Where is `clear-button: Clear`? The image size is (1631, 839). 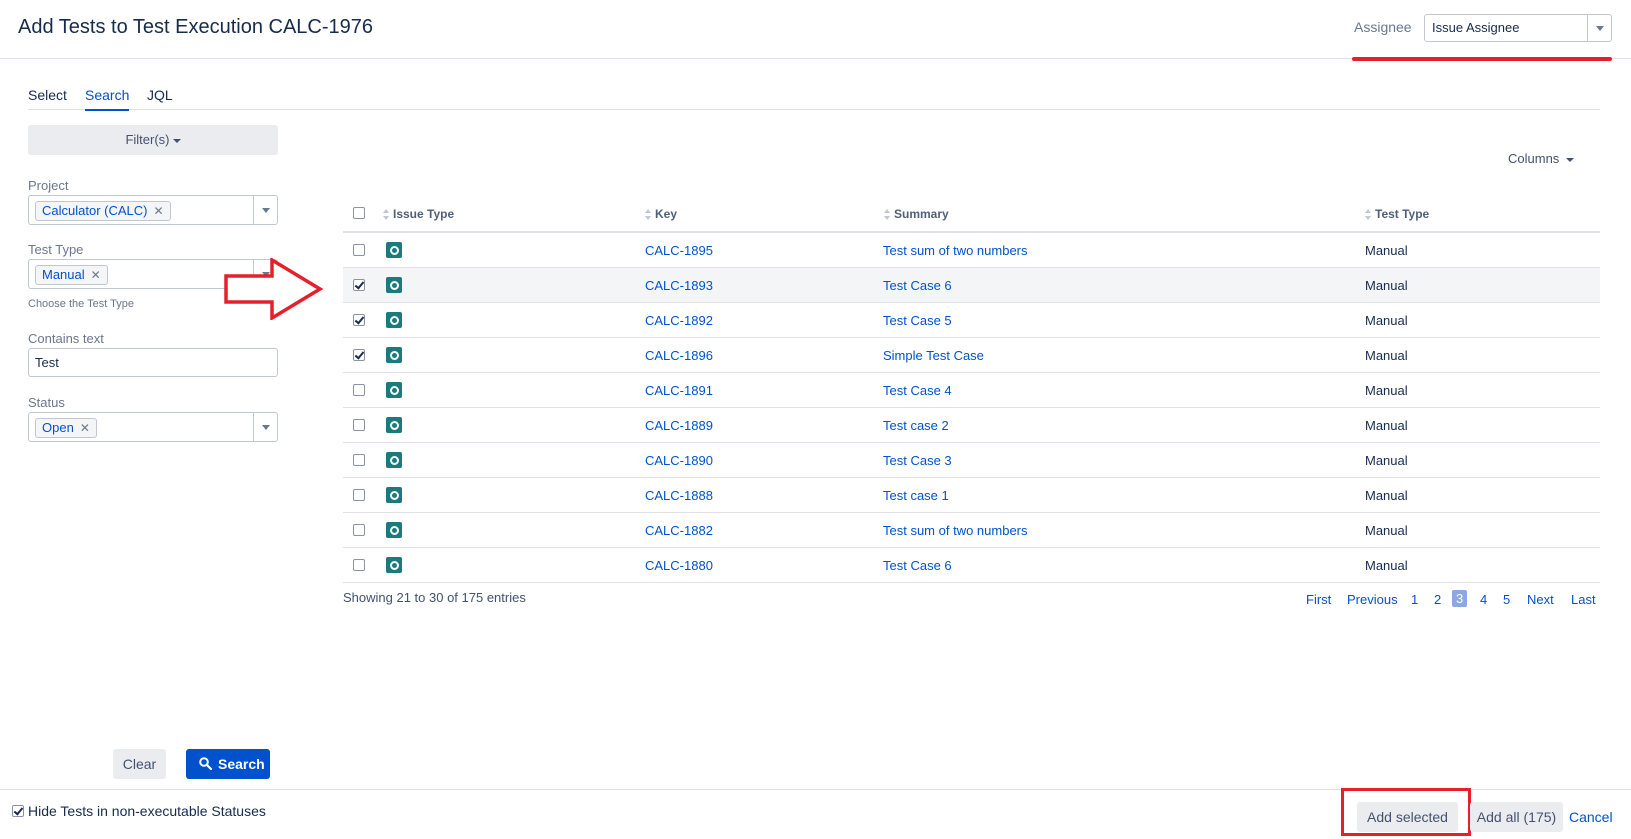
clear-button: Clear is located at coordinates (139, 764).